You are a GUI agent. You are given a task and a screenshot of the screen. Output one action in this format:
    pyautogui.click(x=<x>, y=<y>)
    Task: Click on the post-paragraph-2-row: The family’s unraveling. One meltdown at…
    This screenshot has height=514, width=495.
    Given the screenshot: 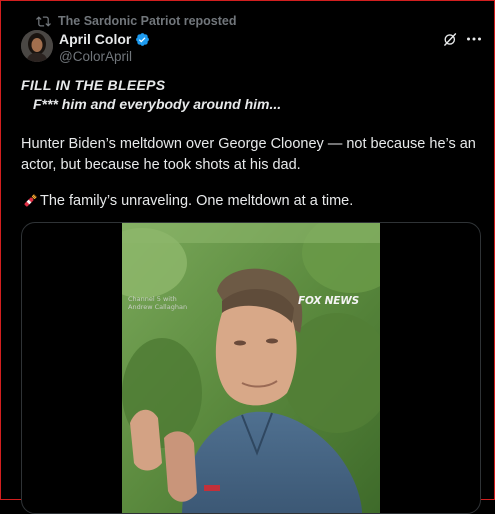 What is the action you would take?
    pyautogui.click(x=248, y=201)
    